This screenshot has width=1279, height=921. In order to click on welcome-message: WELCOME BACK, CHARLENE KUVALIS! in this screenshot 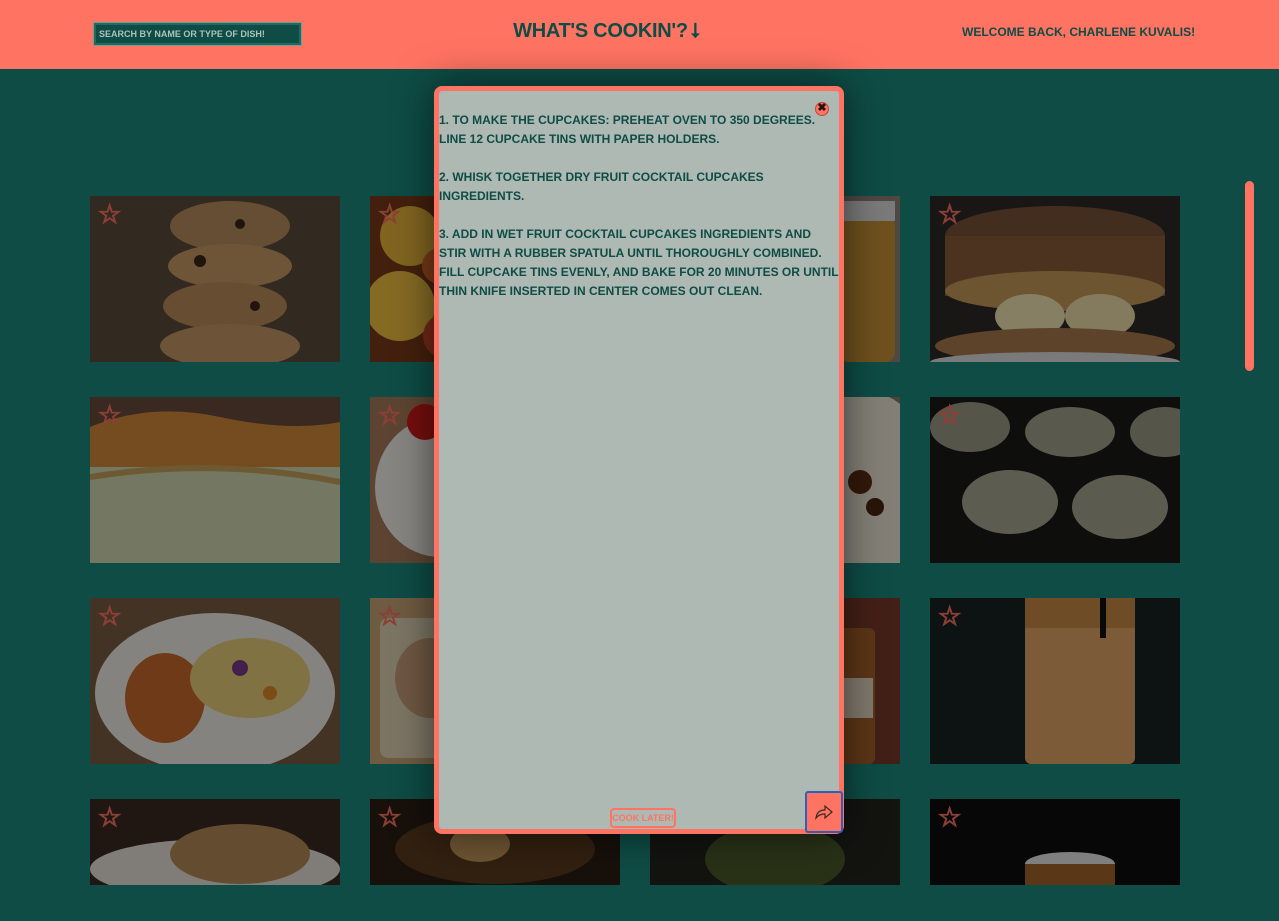, I will do `click(1079, 32)`.